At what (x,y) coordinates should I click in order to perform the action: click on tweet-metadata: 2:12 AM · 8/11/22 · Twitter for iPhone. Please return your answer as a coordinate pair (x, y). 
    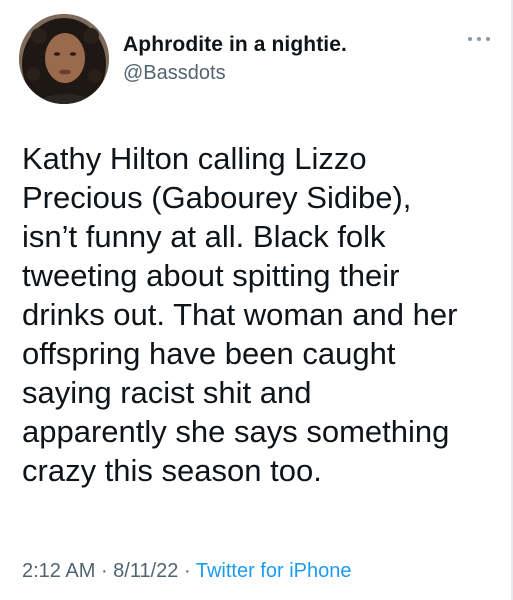
    Looking at the image, I should click on (186, 571).